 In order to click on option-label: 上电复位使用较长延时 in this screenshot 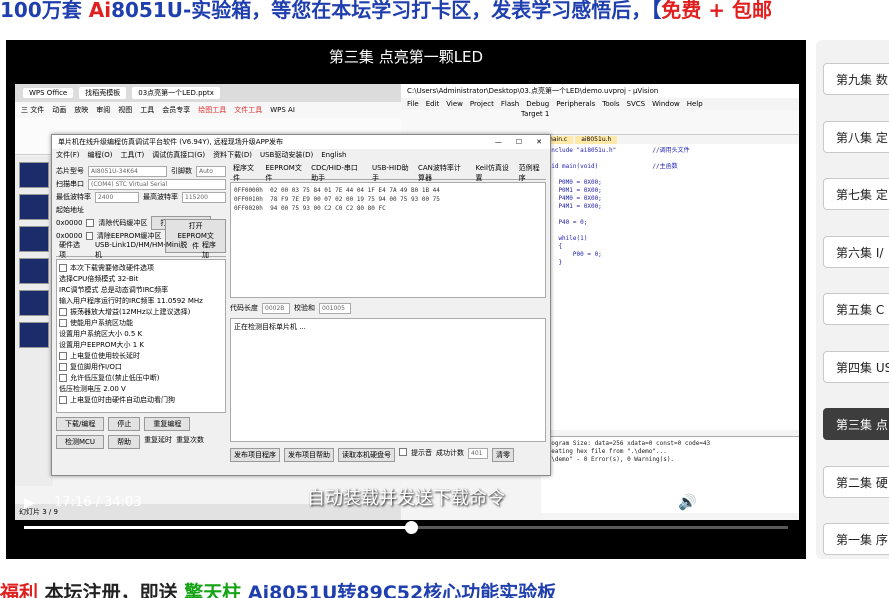, I will do `click(105, 355)`.